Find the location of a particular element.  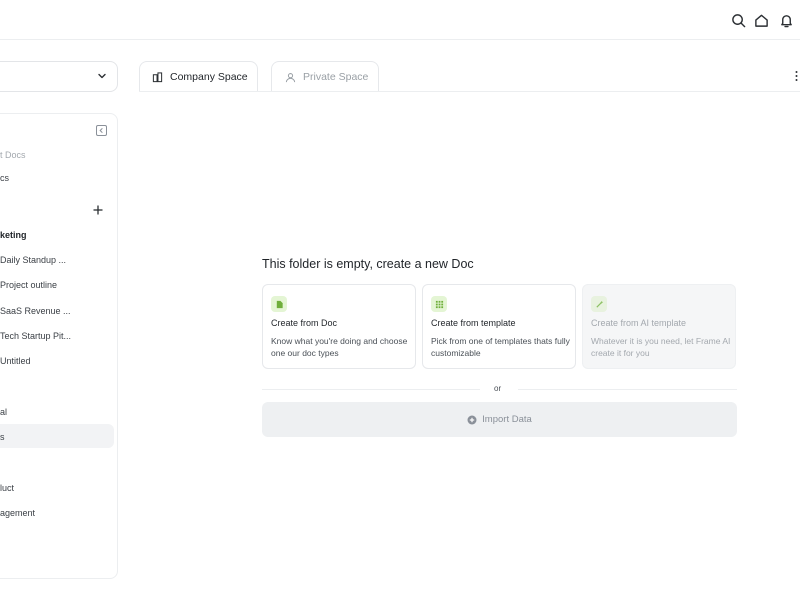

home-icon is located at coordinates (761, 20).